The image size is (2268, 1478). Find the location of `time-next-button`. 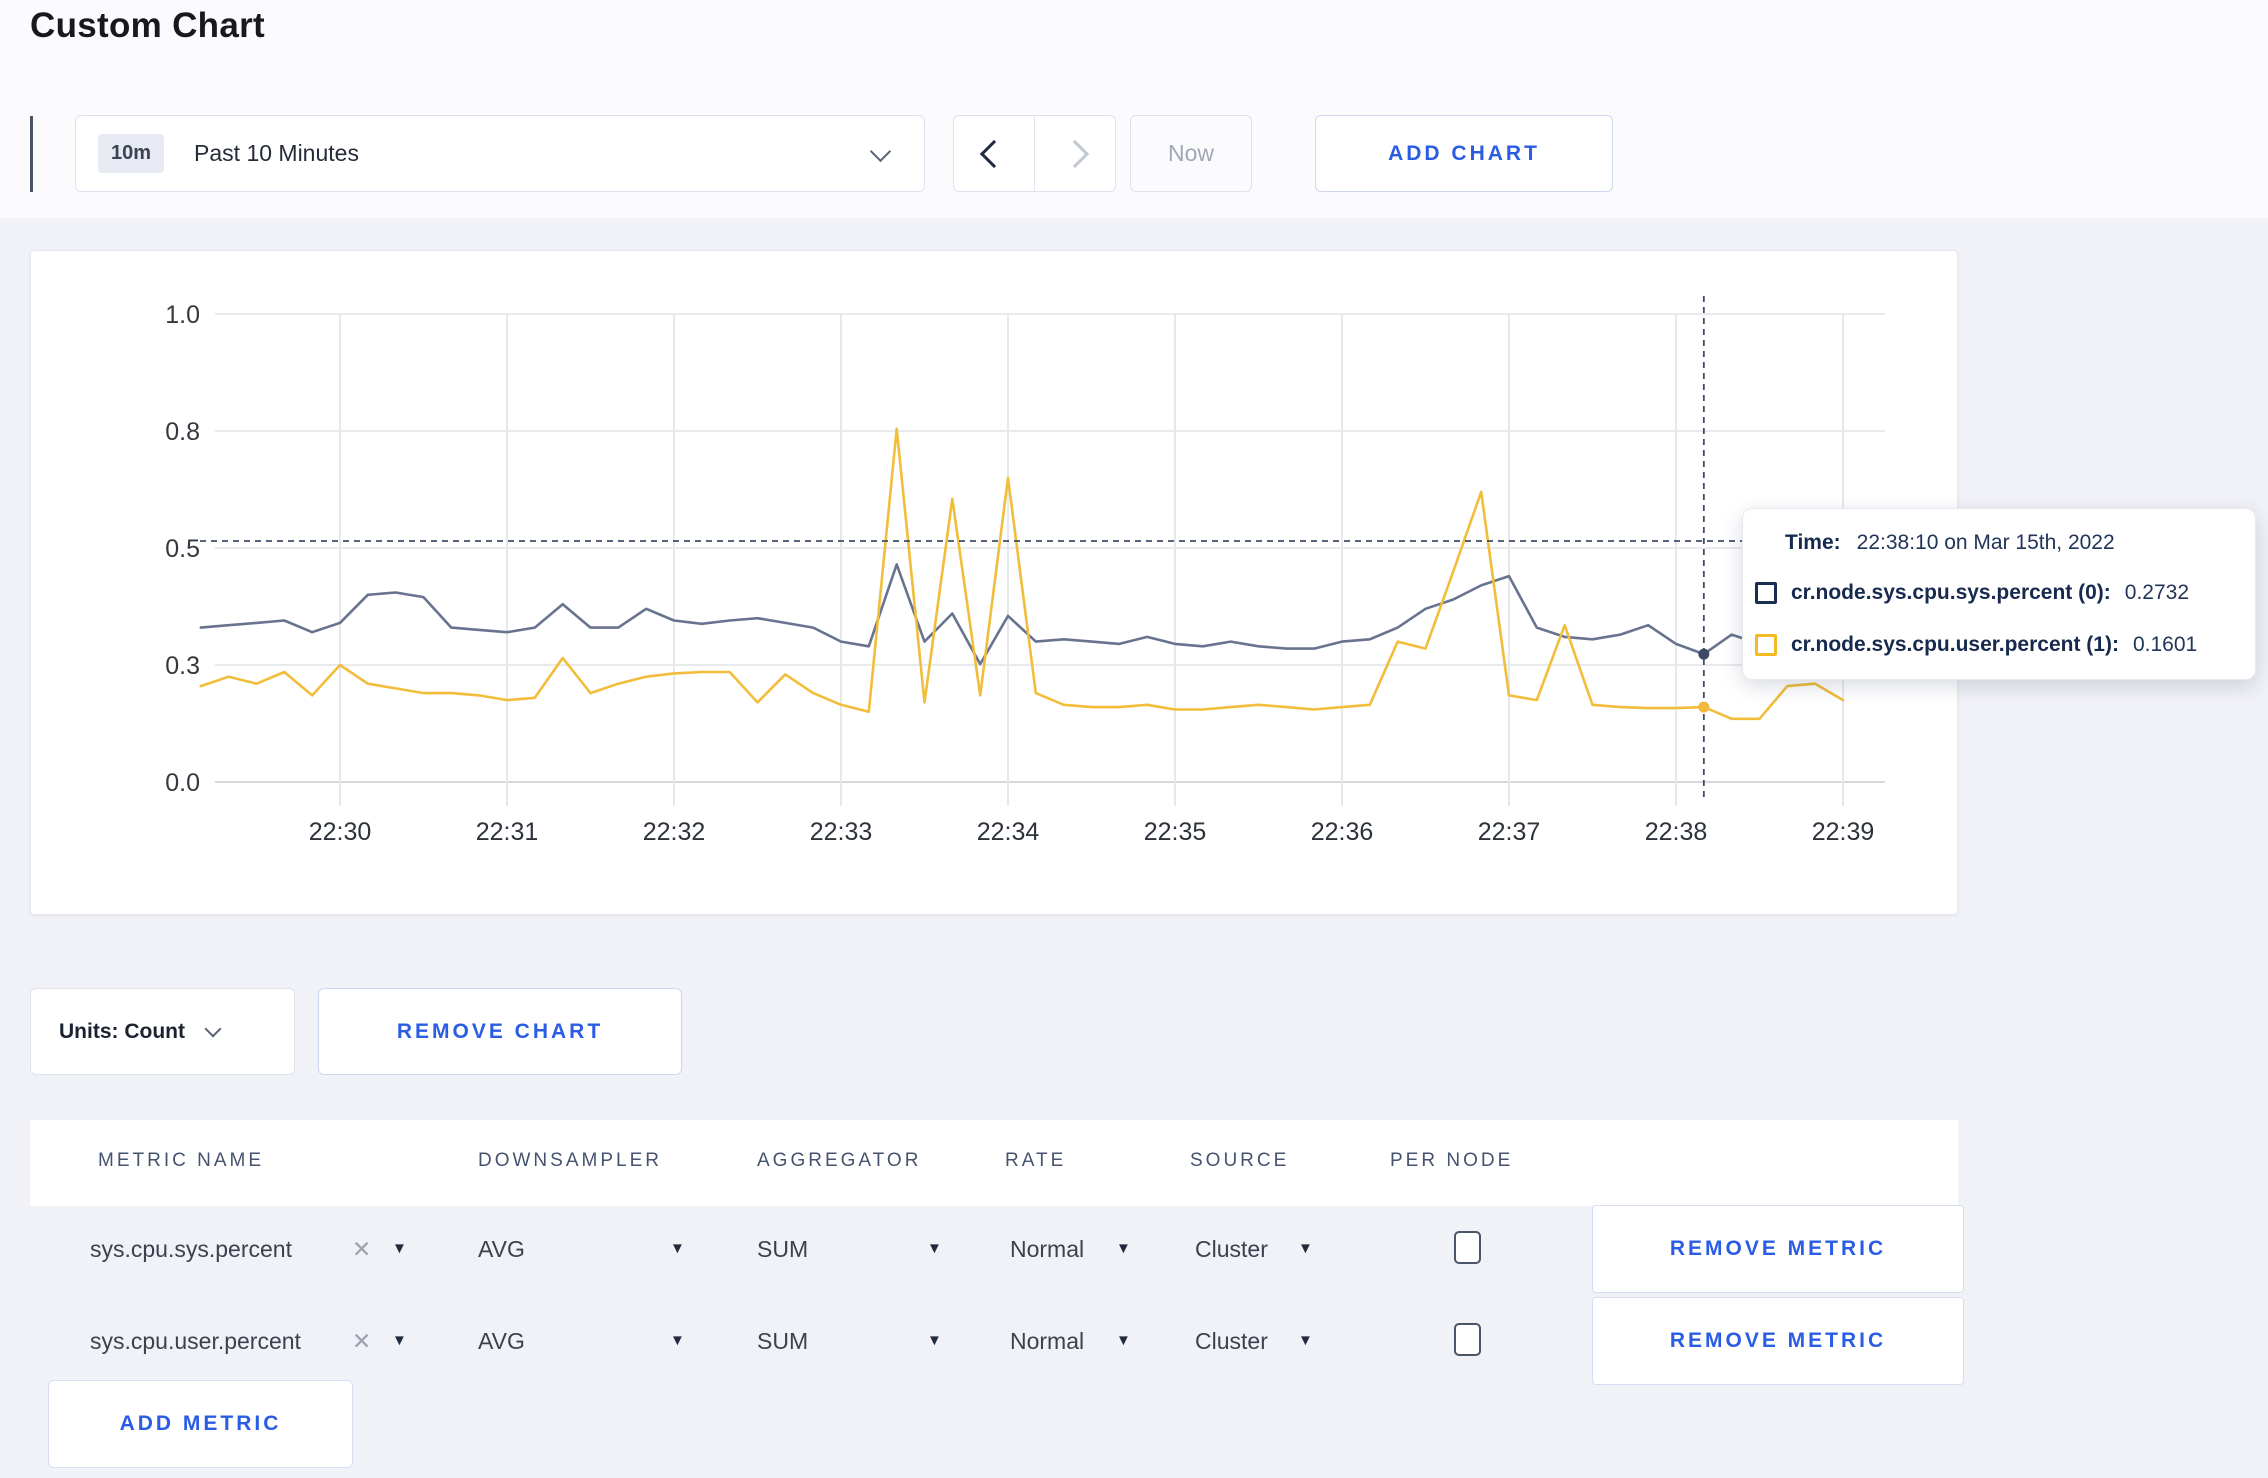

time-next-button is located at coordinates (1074, 153).